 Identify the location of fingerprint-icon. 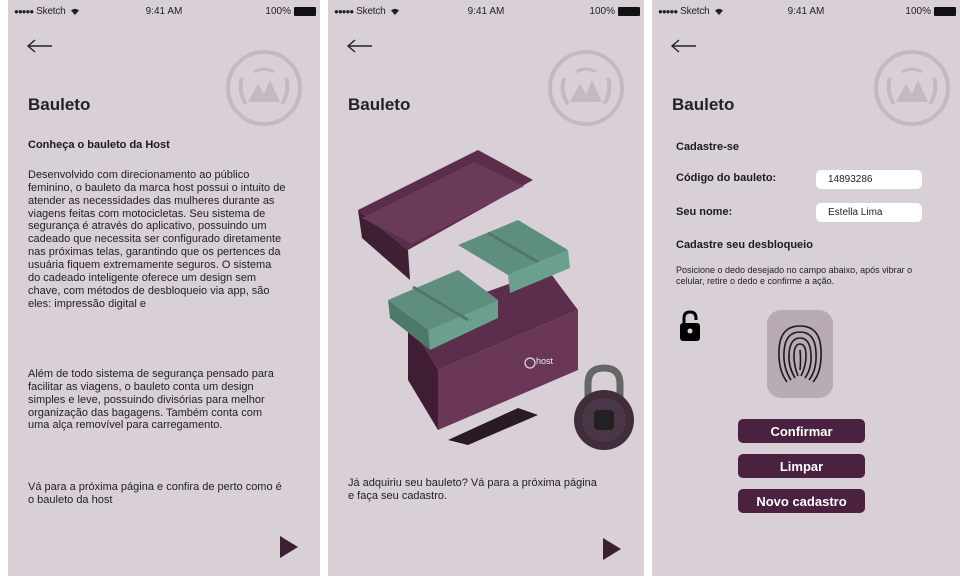
(800, 354).